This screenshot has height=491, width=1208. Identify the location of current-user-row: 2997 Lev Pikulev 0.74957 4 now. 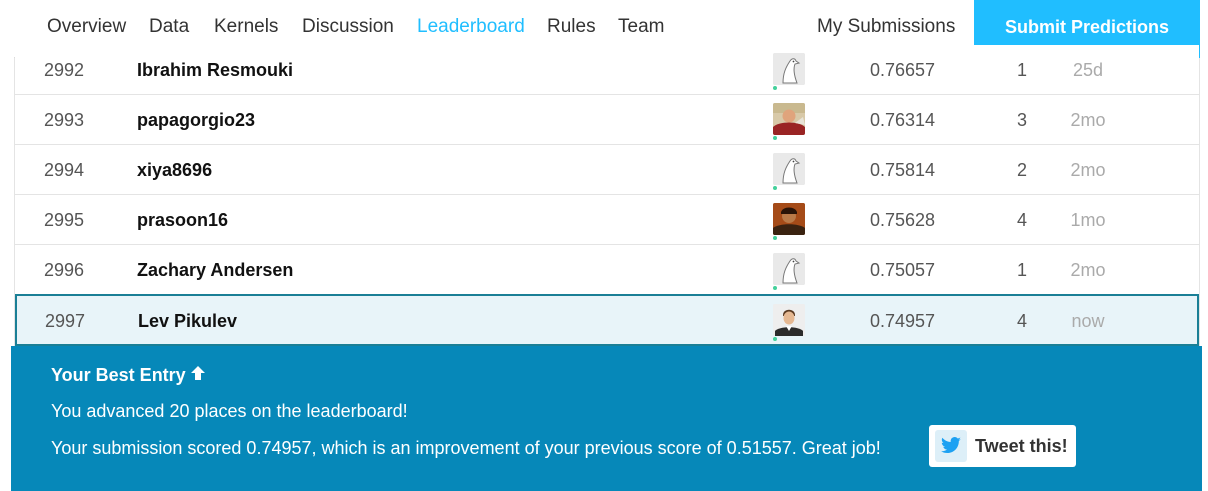
(607, 320).